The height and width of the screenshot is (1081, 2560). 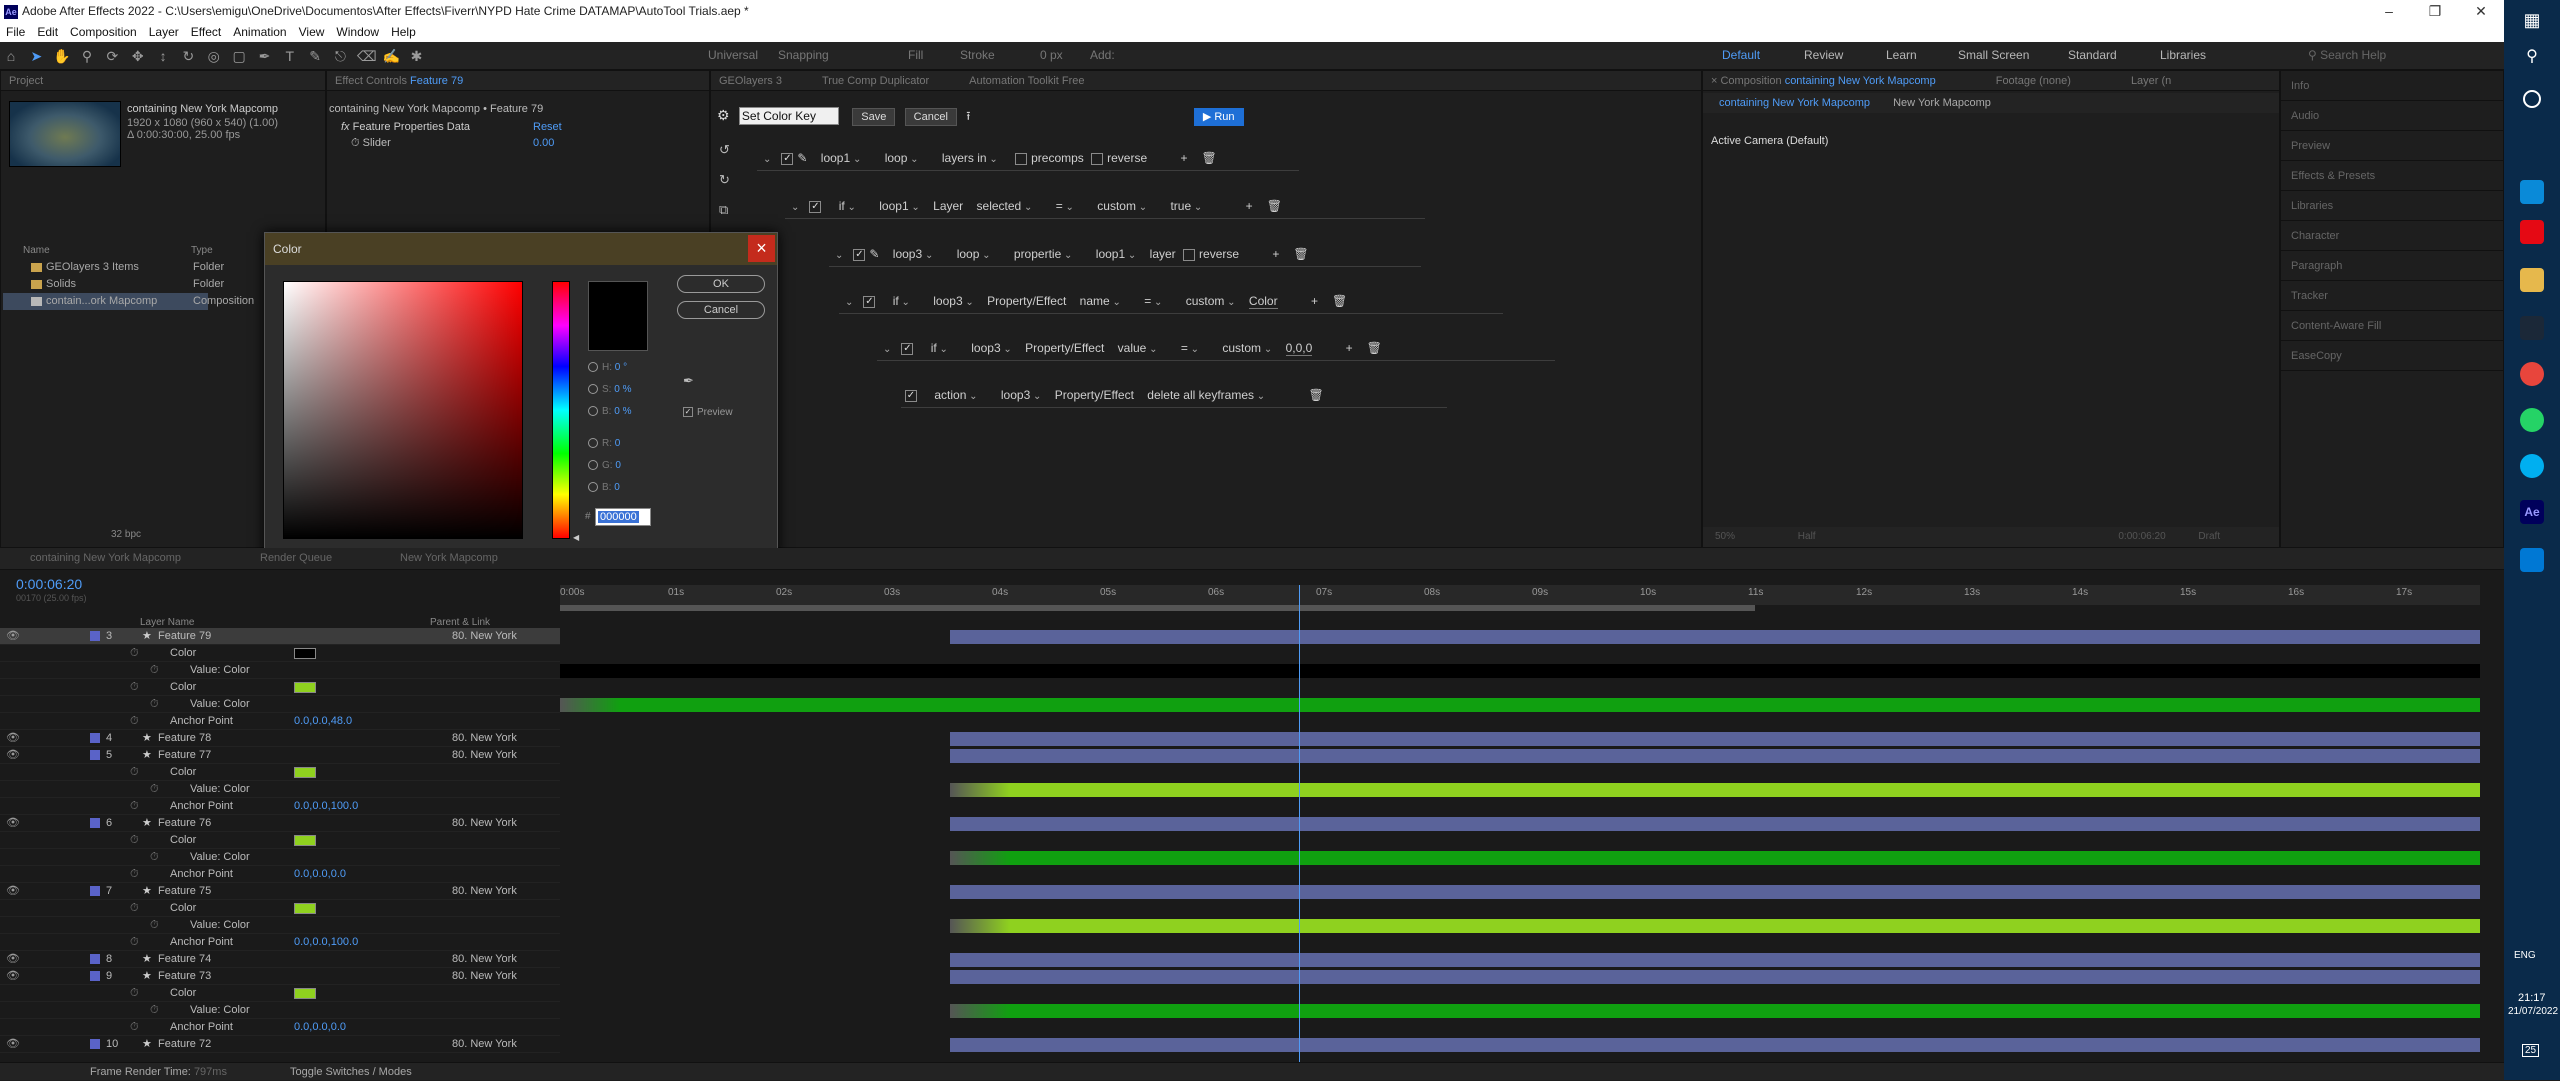 What do you see at coordinates (296, 558) in the screenshot?
I see `timeline-tab-render-queue: Render Queue` at bounding box center [296, 558].